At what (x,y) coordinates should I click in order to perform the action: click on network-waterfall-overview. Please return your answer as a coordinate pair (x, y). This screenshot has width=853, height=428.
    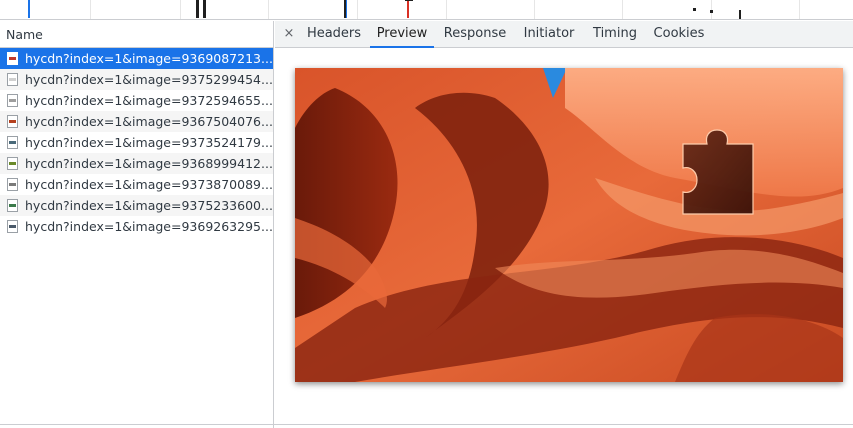
    Looking at the image, I should click on (426, 10).